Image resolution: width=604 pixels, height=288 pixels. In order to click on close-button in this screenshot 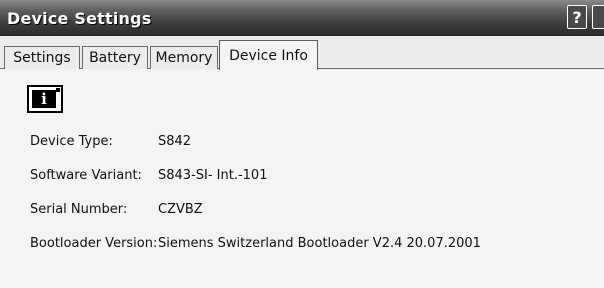, I will do `click(598, 17)`.